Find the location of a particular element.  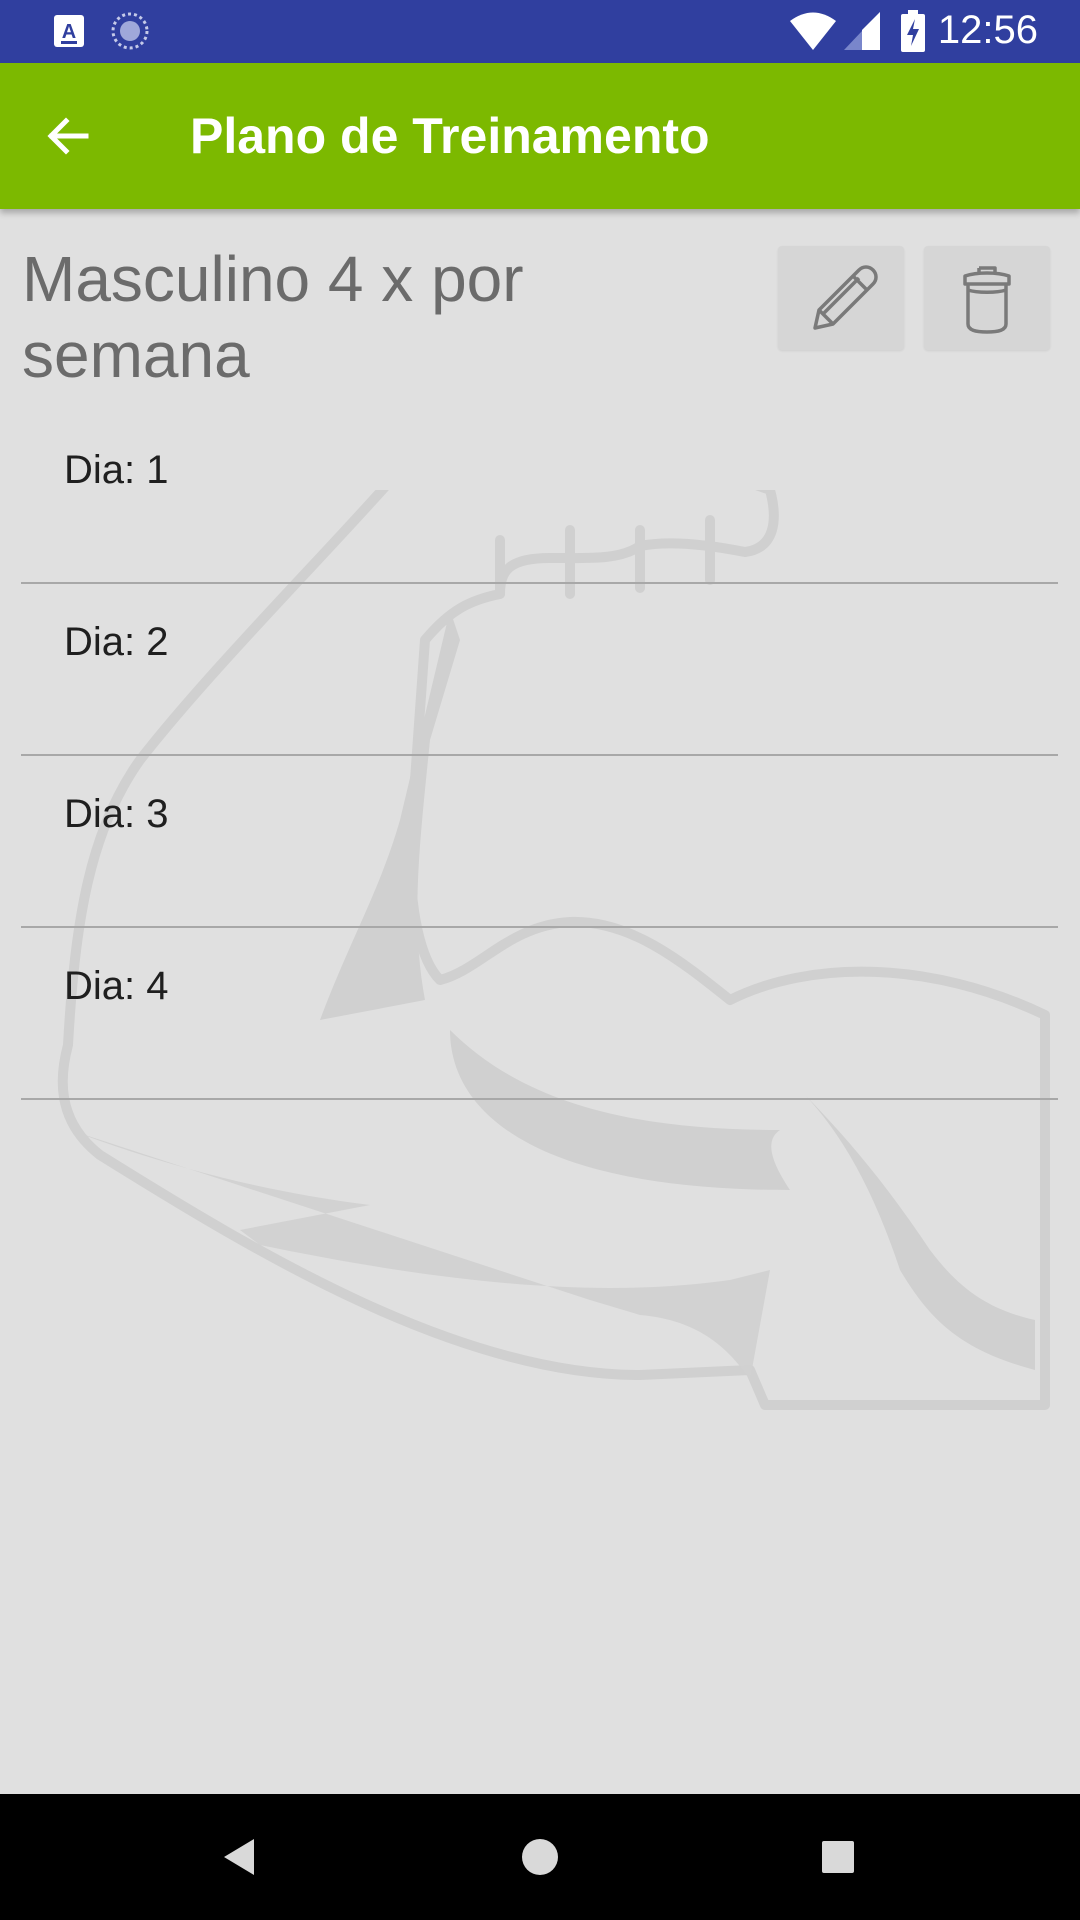

delete-button is located at coordinates (987, 298).